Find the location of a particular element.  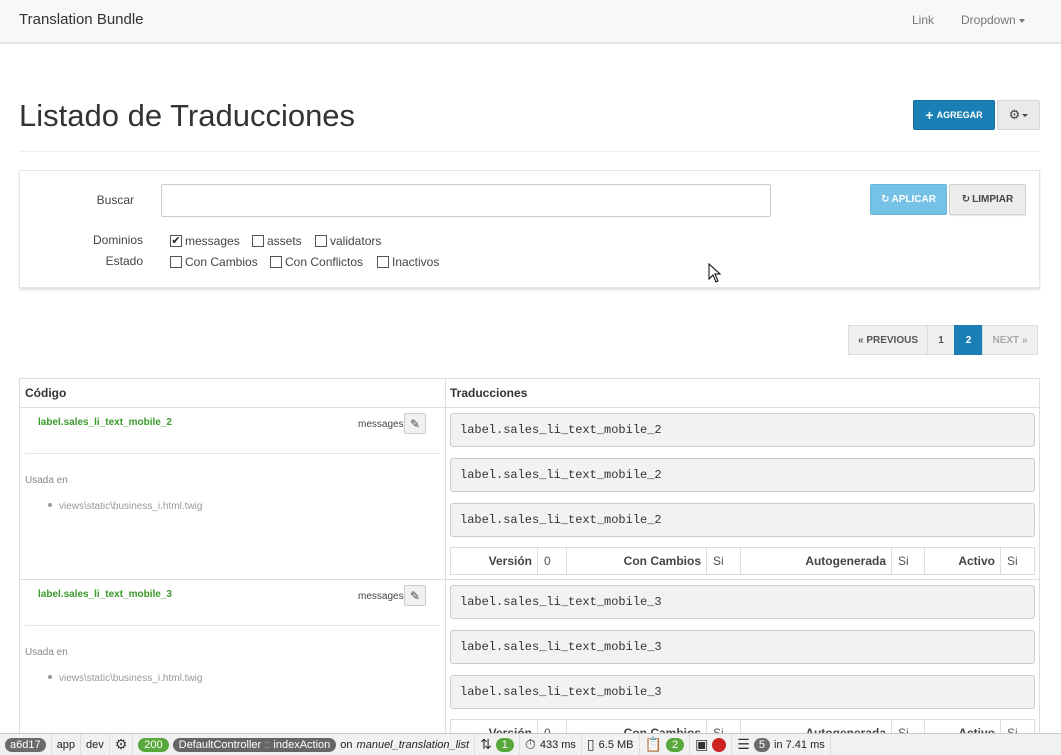

row-divider is located at coordinates (232, 625).